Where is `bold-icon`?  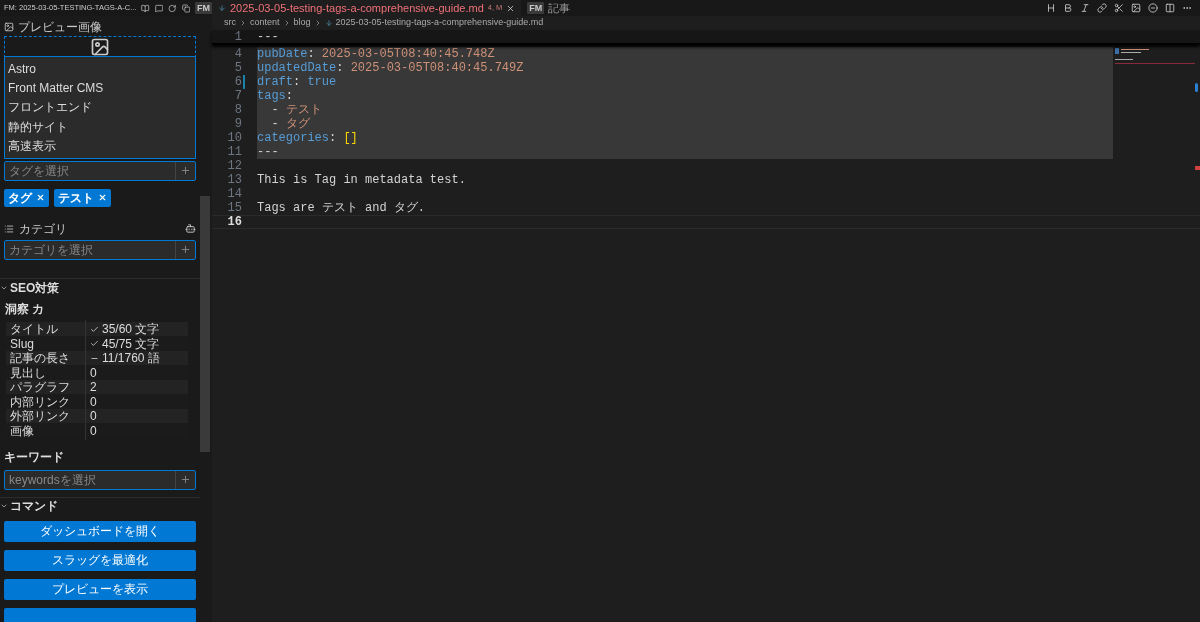 bold-icon is located at coordinates (1068, 8).